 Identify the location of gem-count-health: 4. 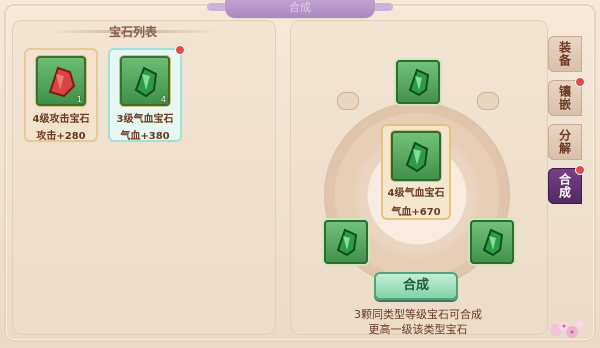
(163, 99).